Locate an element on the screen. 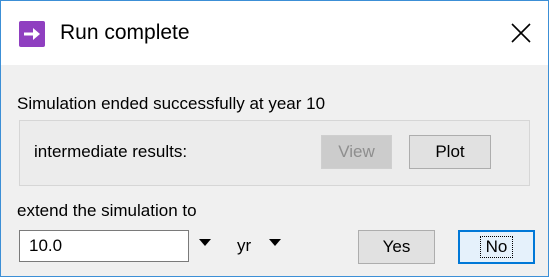  no-button-label: No is located at coordinates (496, 247).